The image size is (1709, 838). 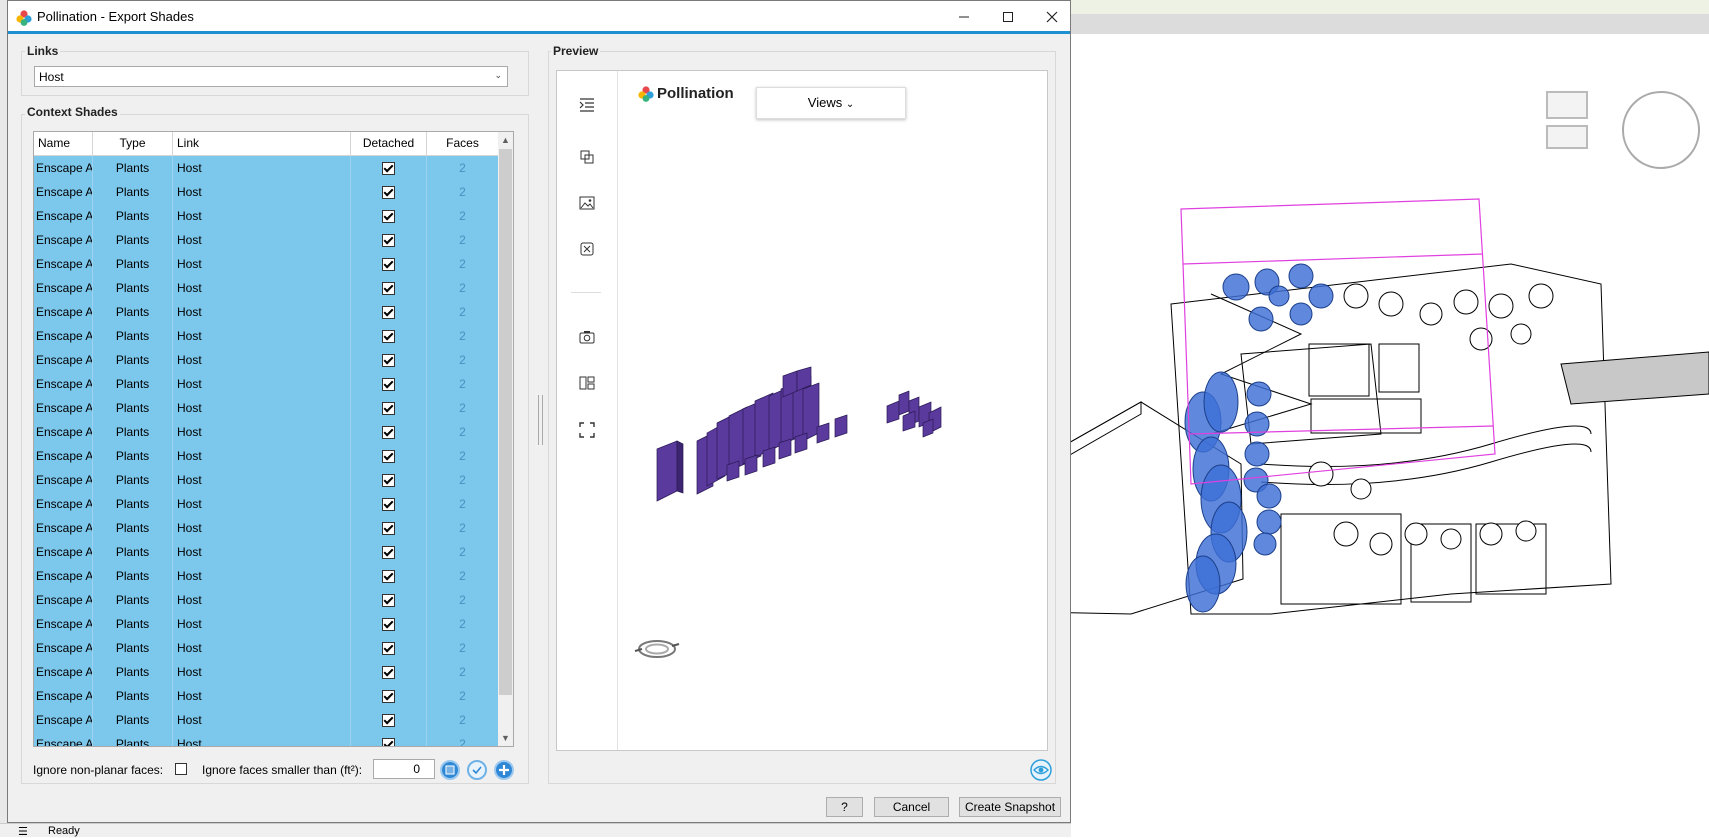 I want to click on column-header-name: Name, so click(x=63, y=143).